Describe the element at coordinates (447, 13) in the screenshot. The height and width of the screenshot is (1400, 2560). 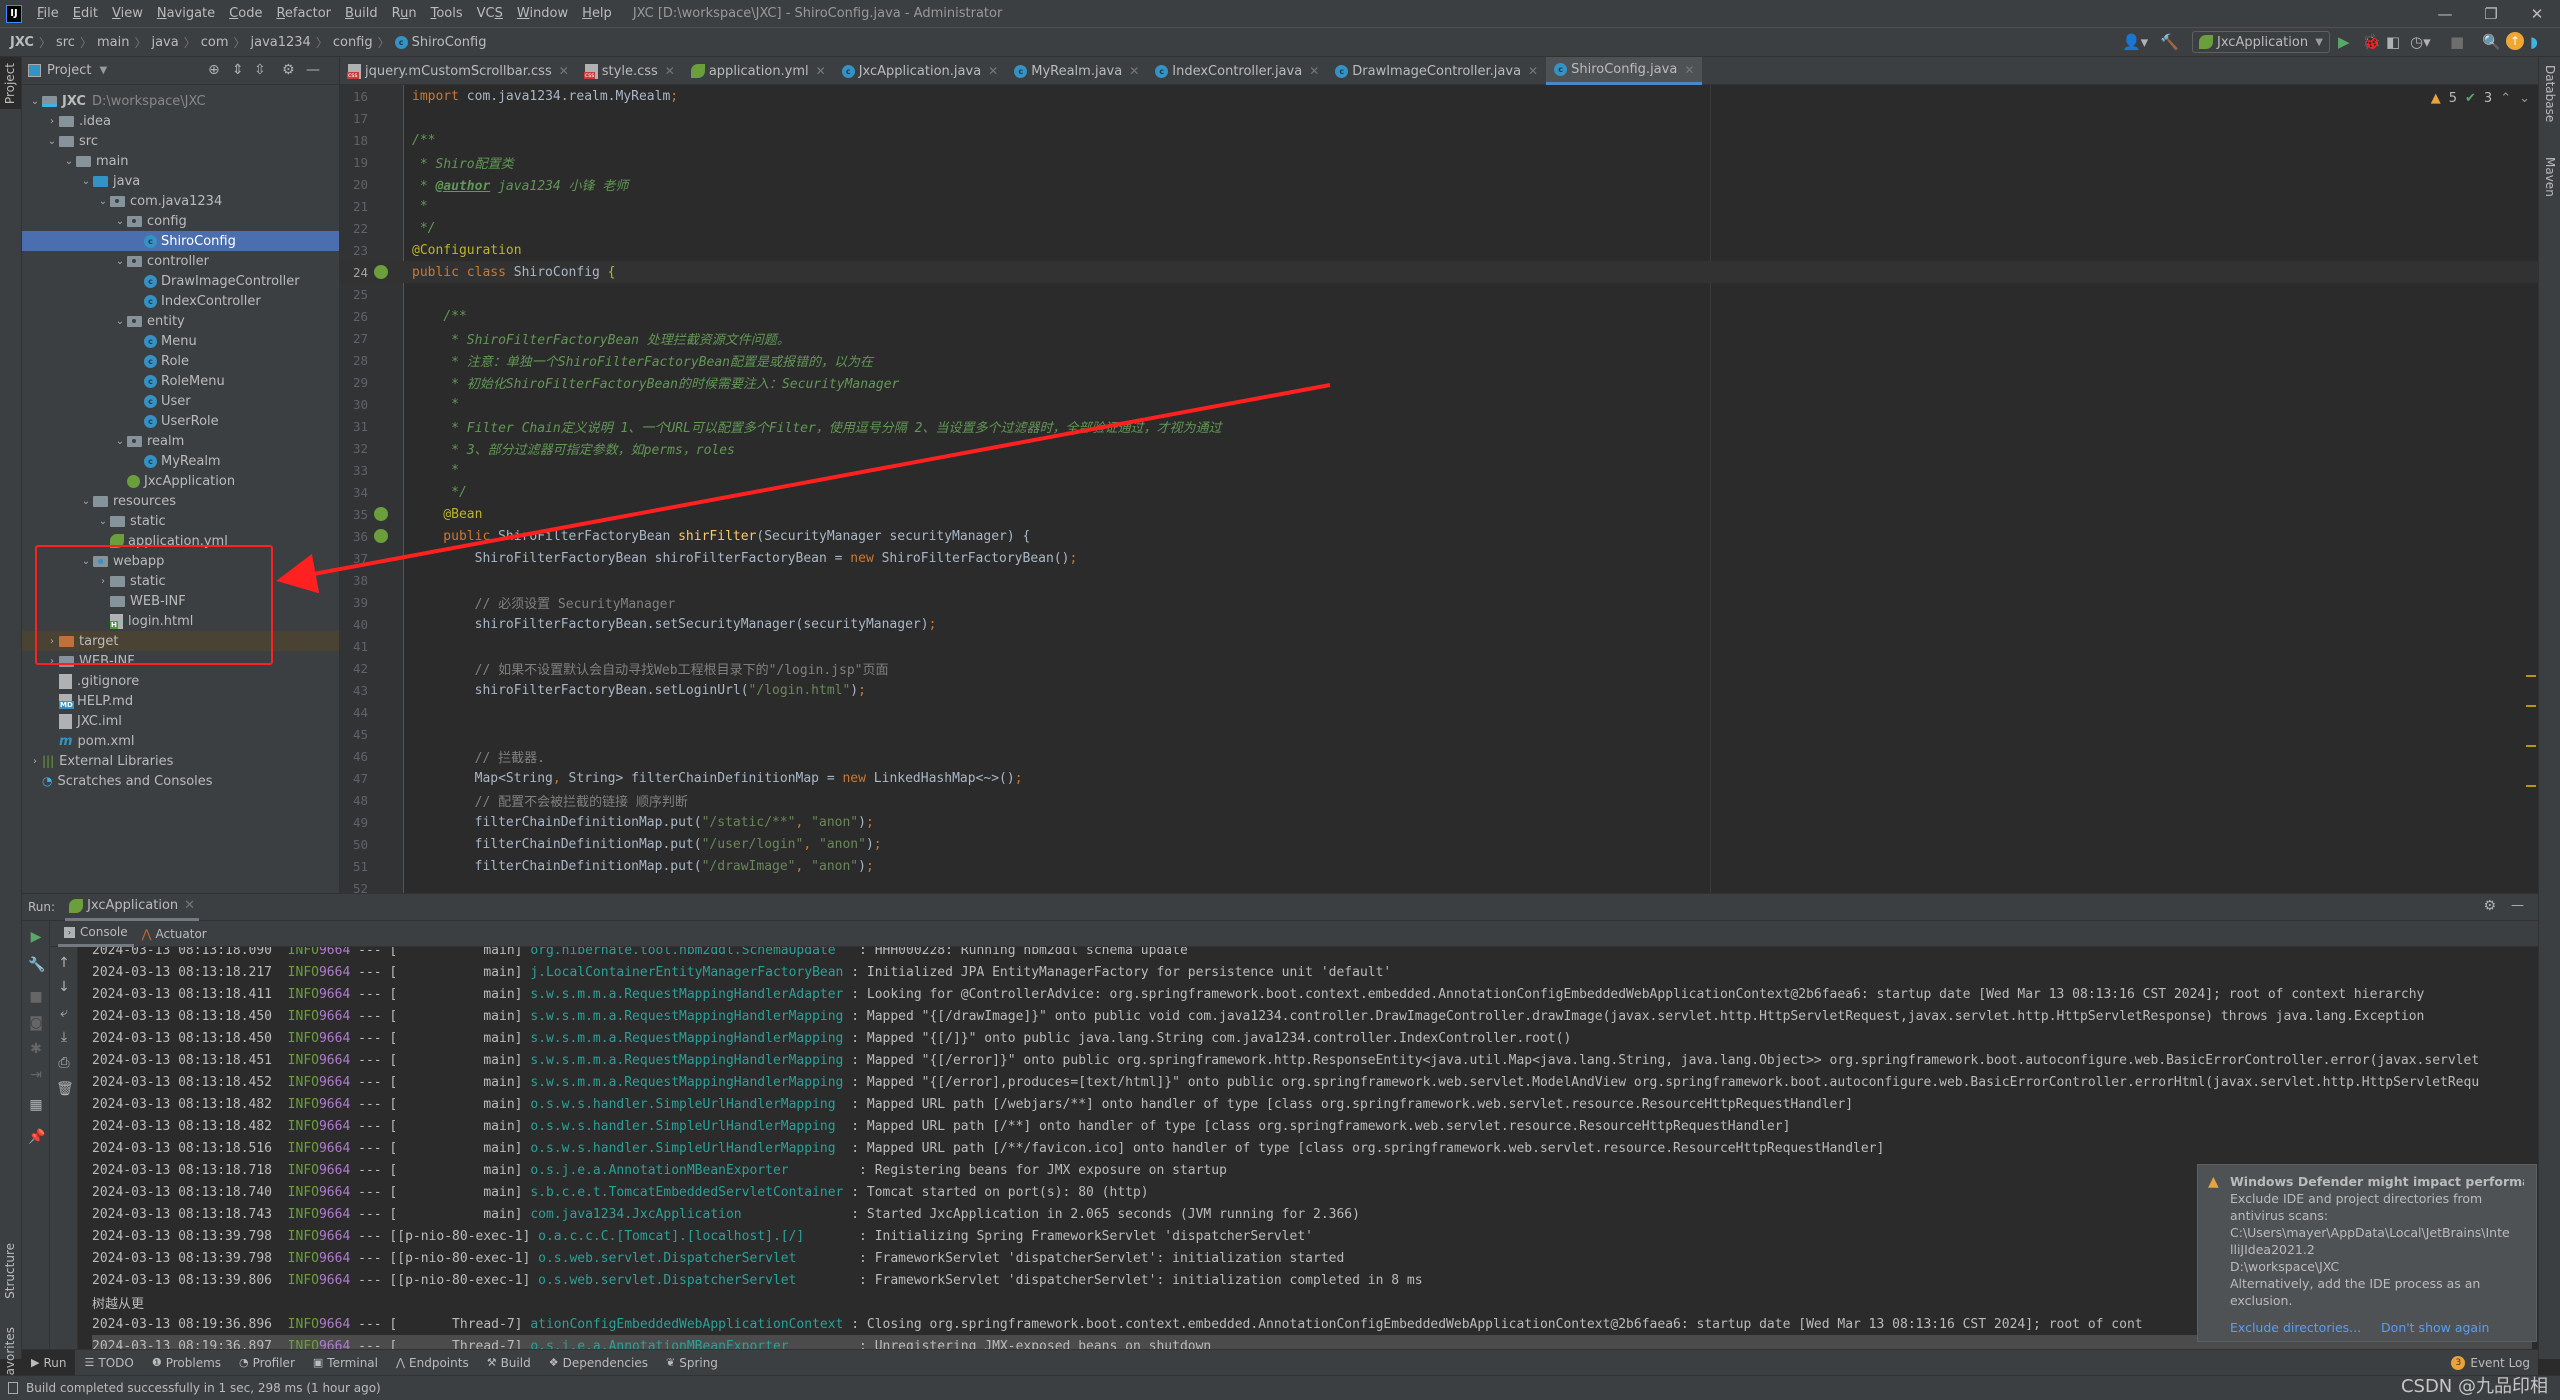
I see `menu-tools: Tools` at that location.